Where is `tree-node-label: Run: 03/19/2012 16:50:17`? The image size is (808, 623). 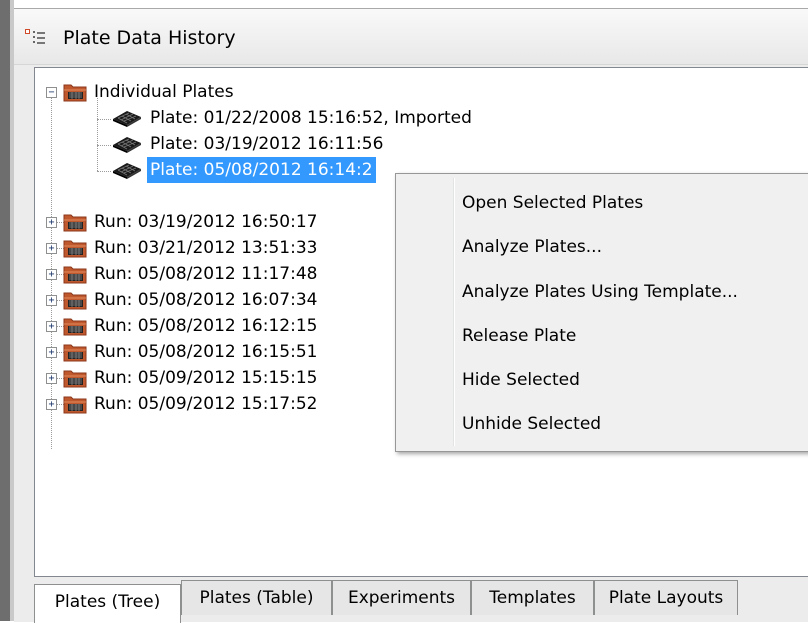
tree-node-label: Run: 03/19/2012 16:50:17 is located at coordinates (206, 222).